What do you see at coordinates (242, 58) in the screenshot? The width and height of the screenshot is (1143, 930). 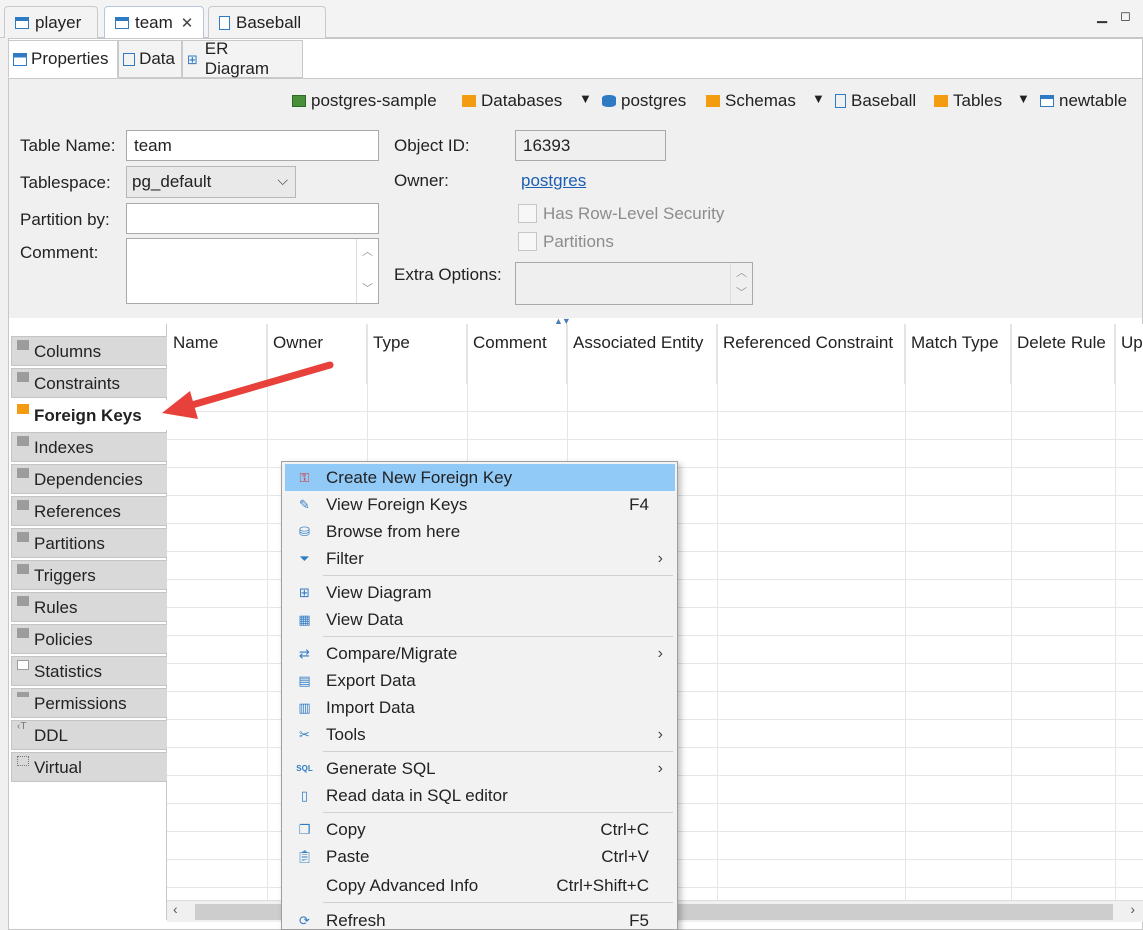 I see `tab-er-diagram: ⊞ ER Diagram` at bounding box center [242, 58].